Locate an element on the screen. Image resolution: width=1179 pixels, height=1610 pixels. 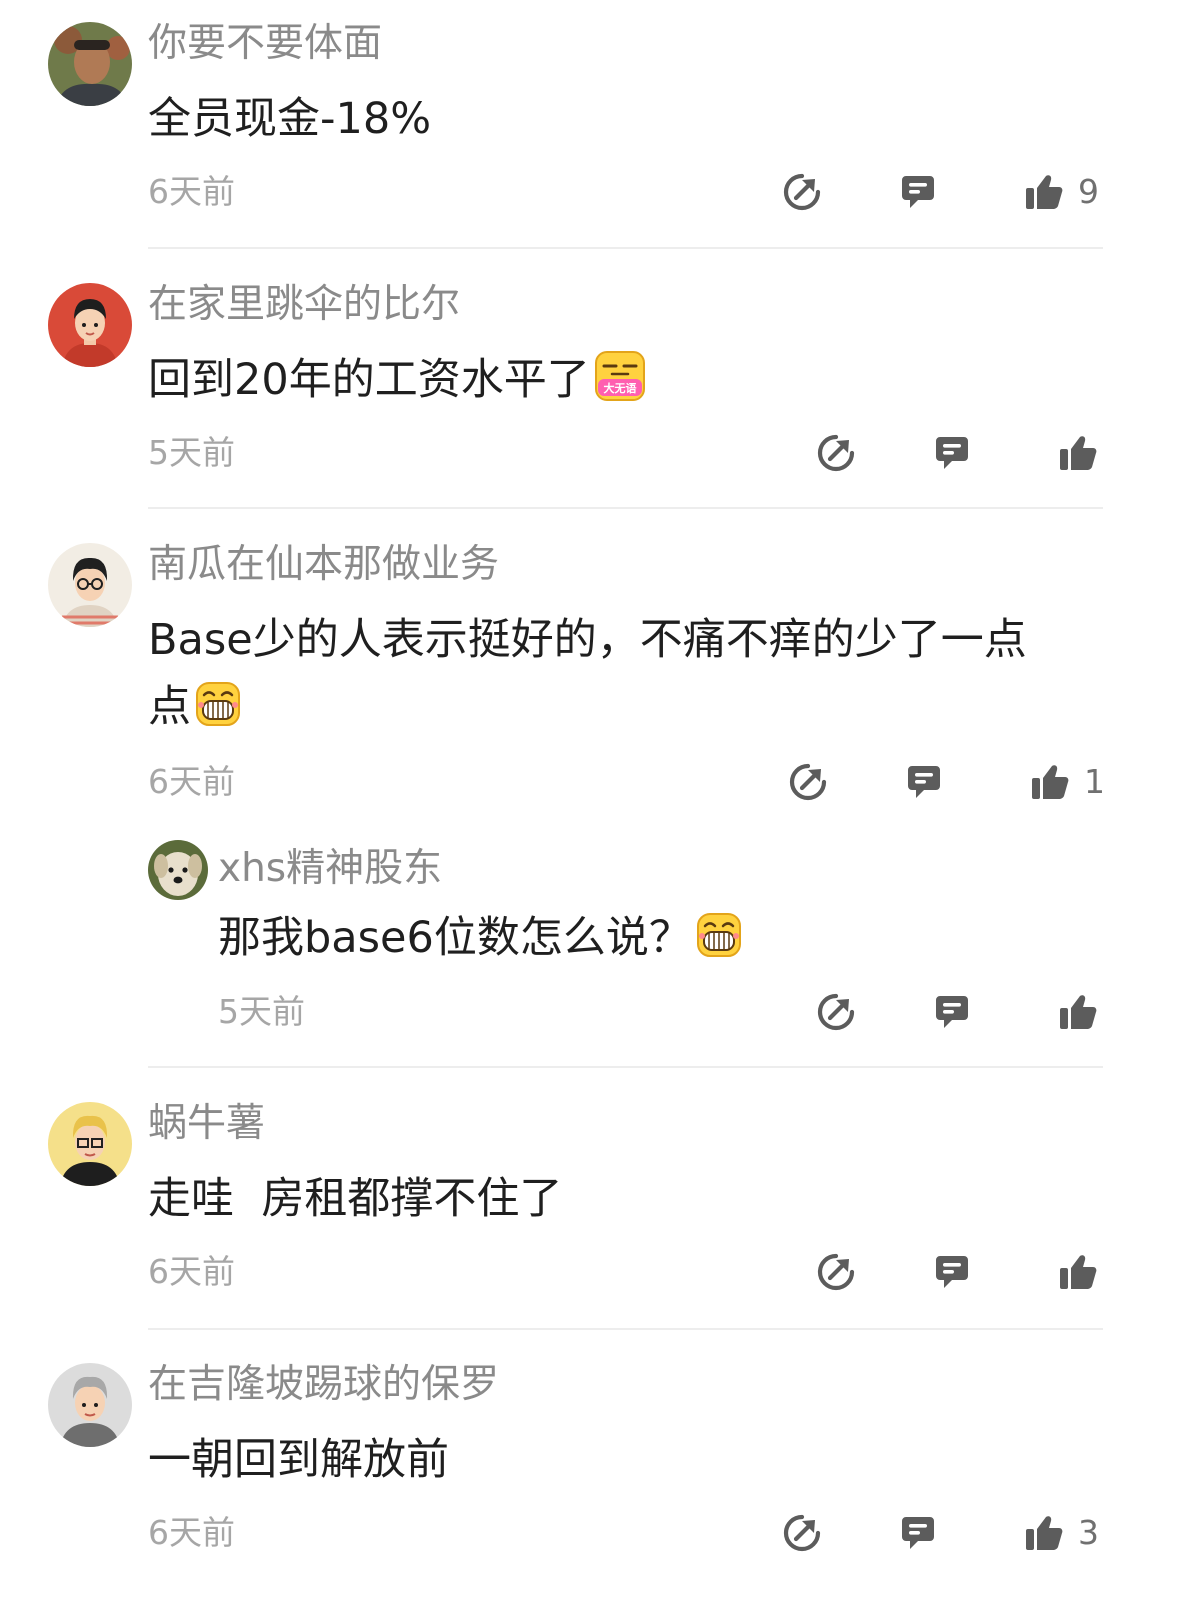
like-button: 1 is located at coordinates (1067, 782).